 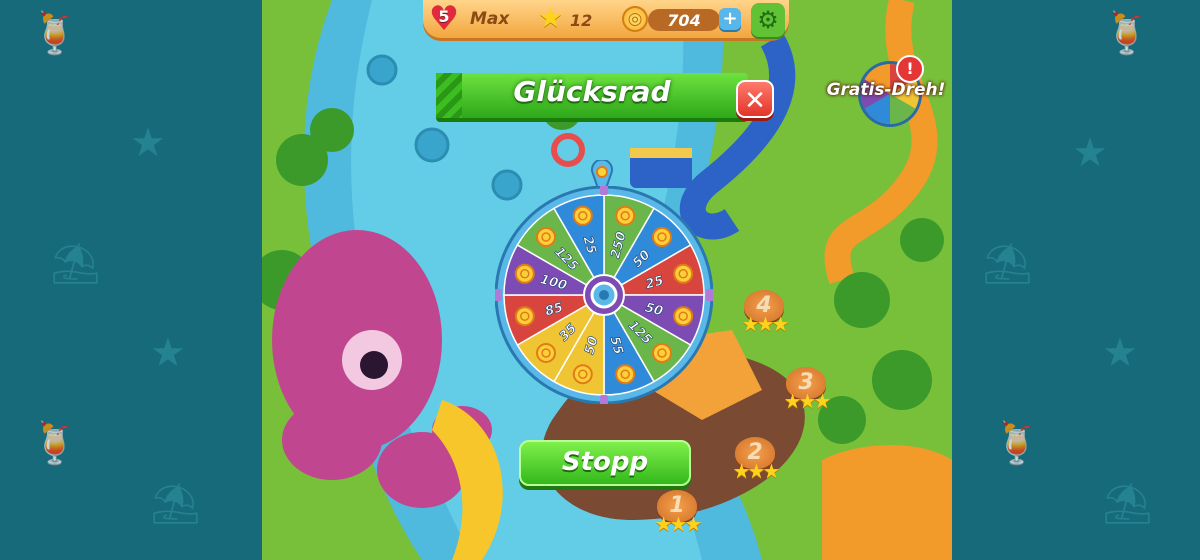 I want to click on fortune-wheel: 250 50 25 50 125 55 50 35 85 100 125 25, so click(x=604, y=295).